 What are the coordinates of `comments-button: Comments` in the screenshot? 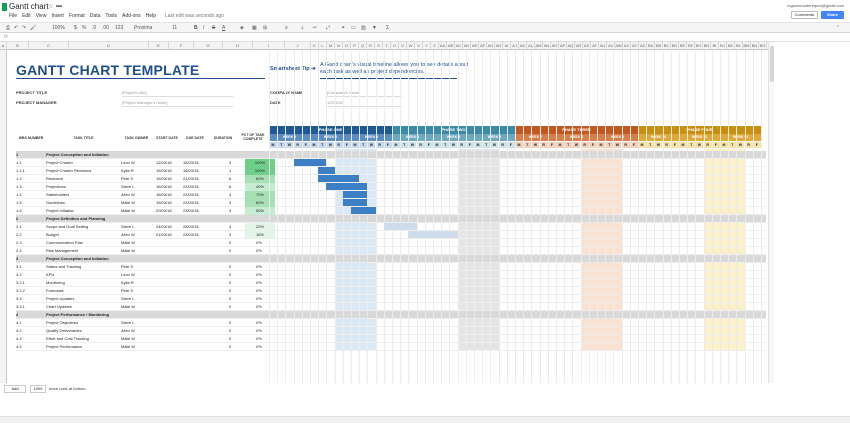 It's located at (804, 15).